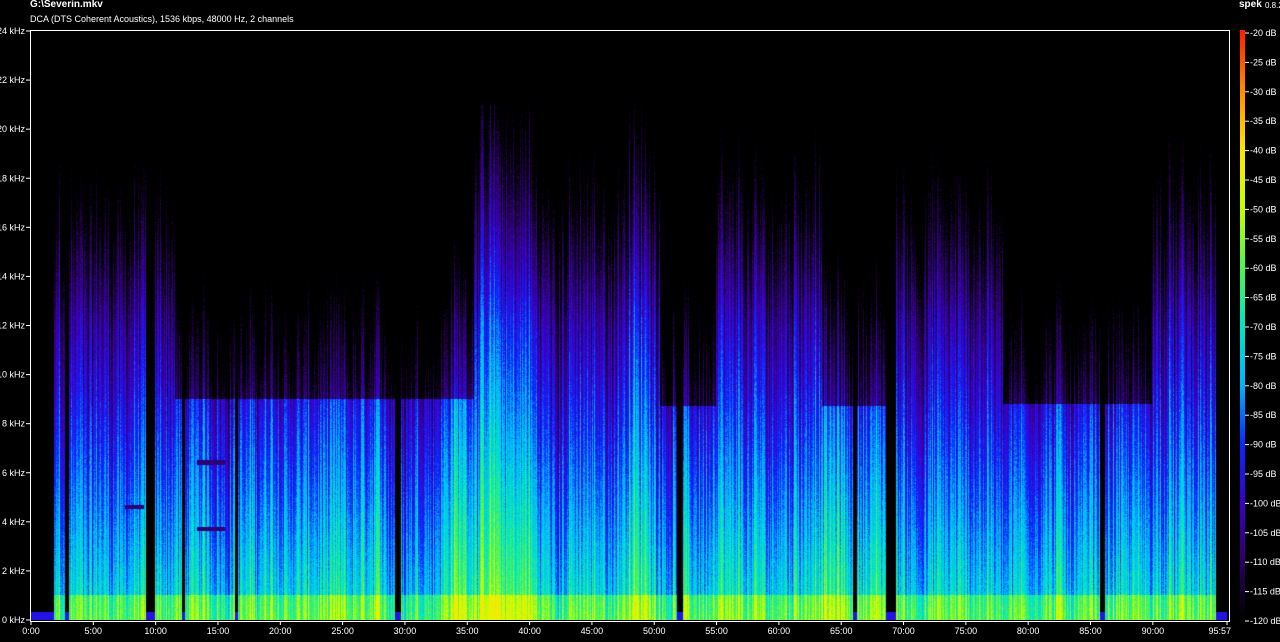  I want to click on colorbar-tick-label: -110 dB, so click(1265, 562).